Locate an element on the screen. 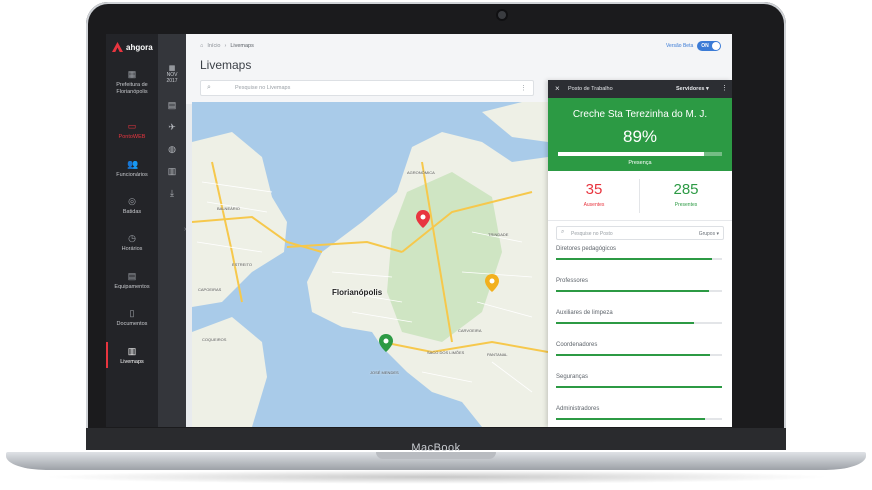 This screenshot has width=872, height=490. home-icon: ⌂ is located at coordinates (201, 46).